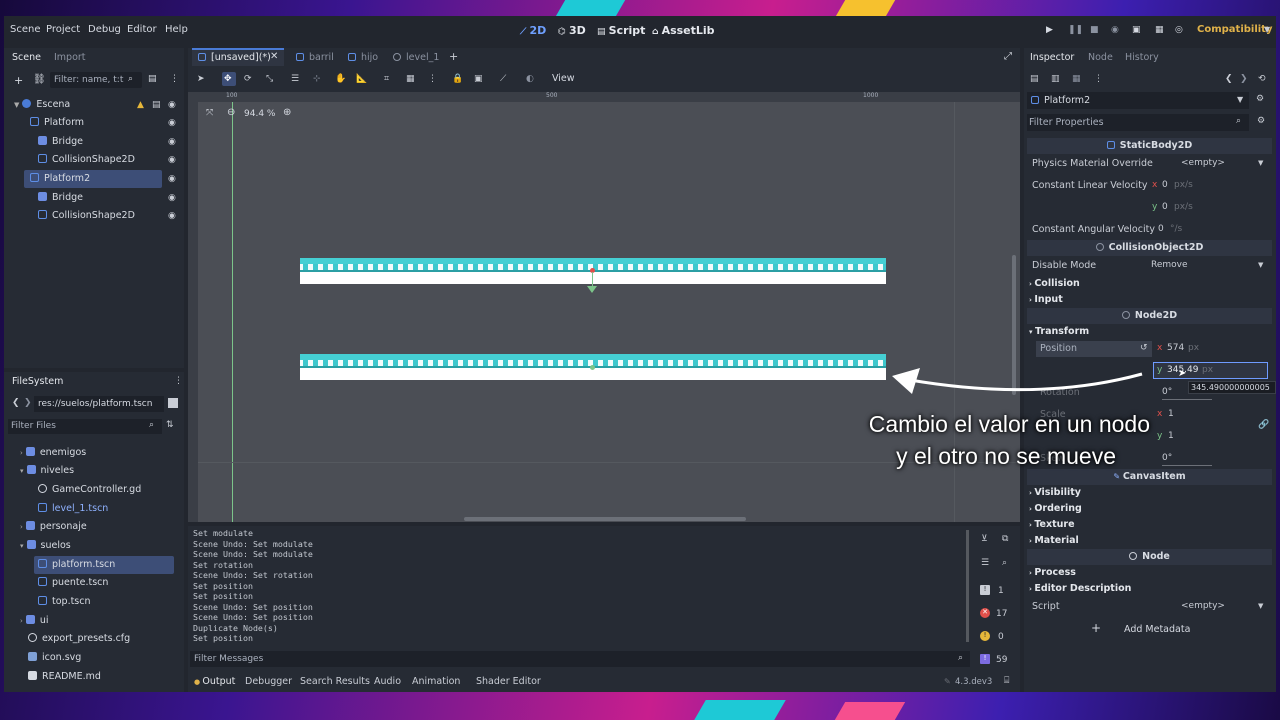 The height and width of the screenshot is (720, 1280). Describe the element at coordinates (85, 426) in the screenshot. I see `filesystem-filter-input: Filter Files ⌕` at that location.